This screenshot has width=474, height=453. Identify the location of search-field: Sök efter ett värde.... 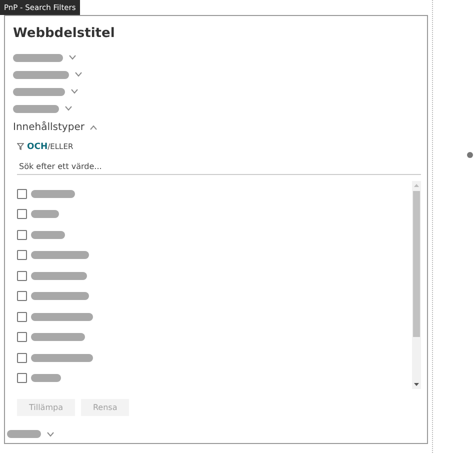
(219, 166).